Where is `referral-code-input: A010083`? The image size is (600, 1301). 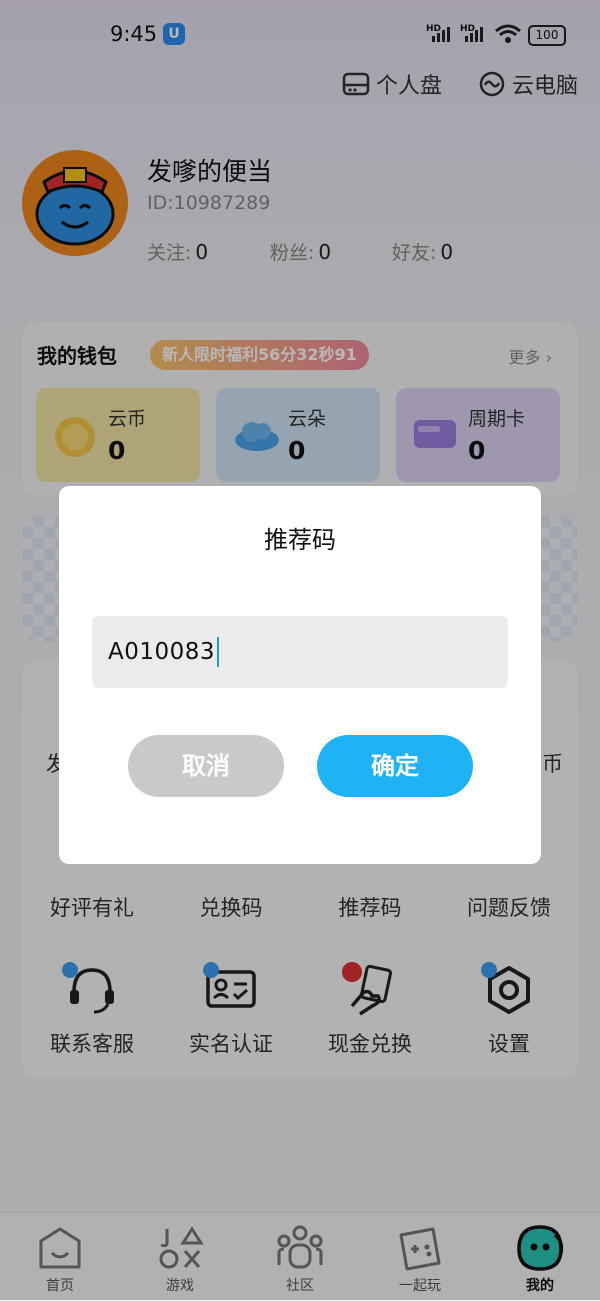
referral-code-input: A010083 is located at coordinates (300, 652).